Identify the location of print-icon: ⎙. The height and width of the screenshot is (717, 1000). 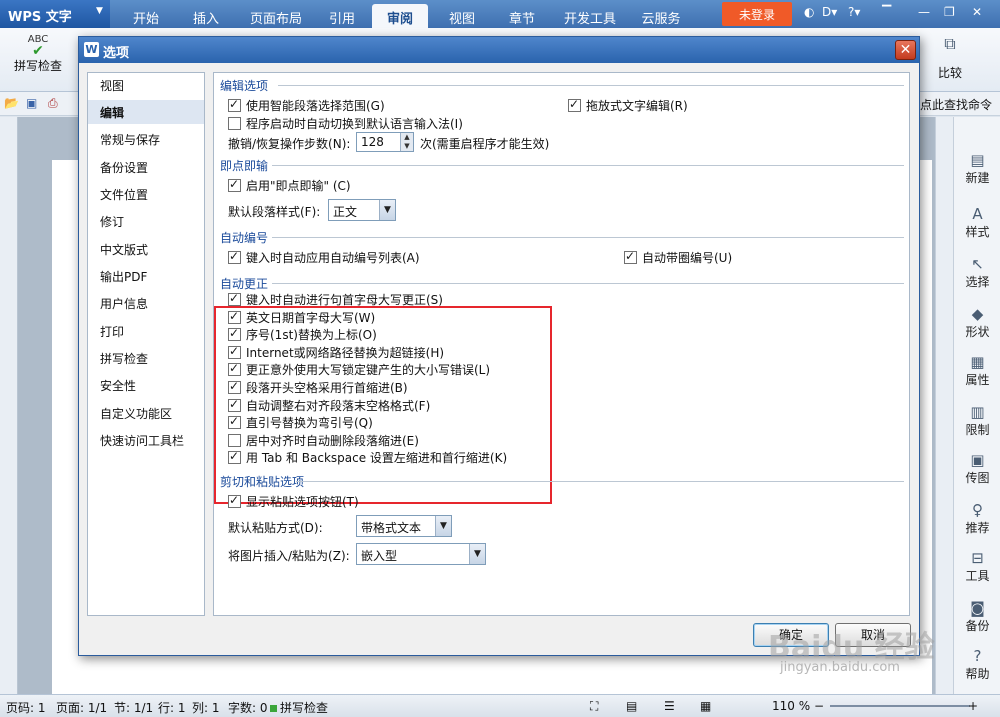
(53, 103).